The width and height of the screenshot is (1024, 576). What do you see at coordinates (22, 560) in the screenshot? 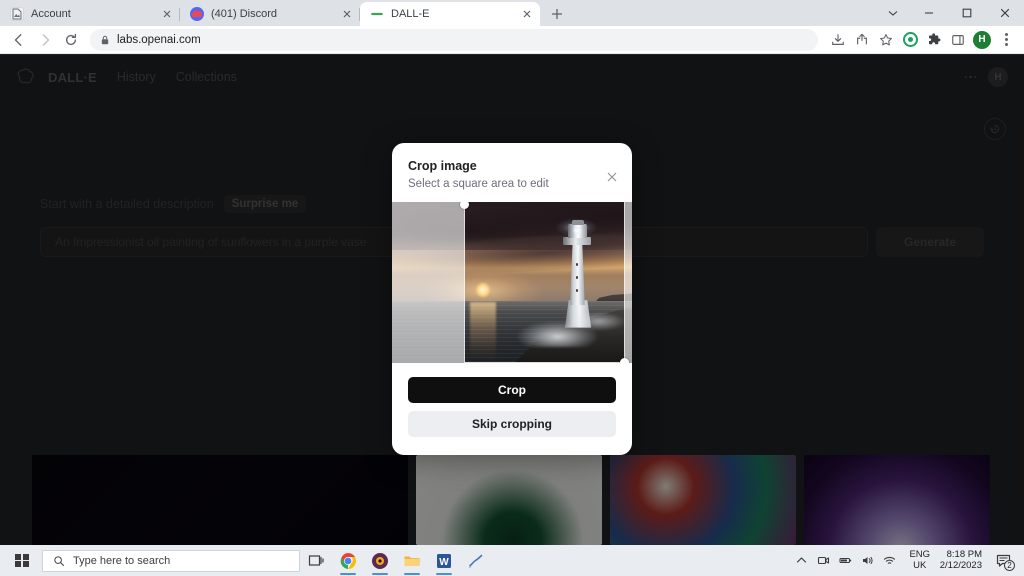
I see `windows-start-icon` at bounding box center [22, 560].